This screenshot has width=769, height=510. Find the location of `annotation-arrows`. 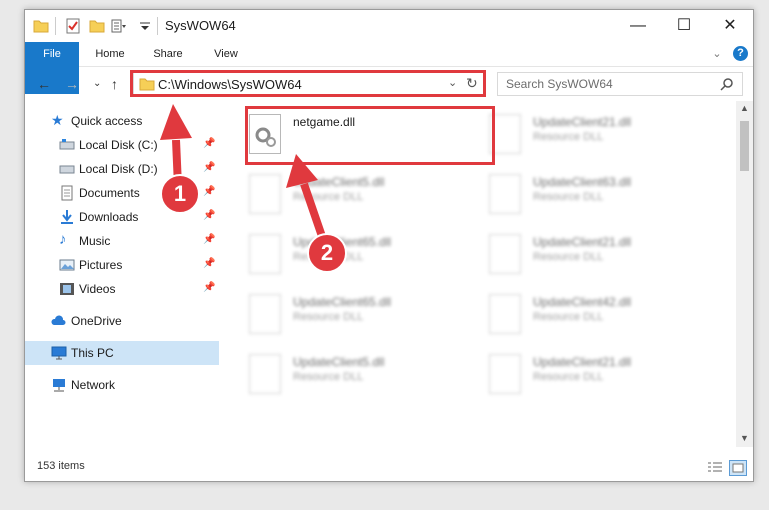

annotation-arrows is located at coordinates (245, 177).